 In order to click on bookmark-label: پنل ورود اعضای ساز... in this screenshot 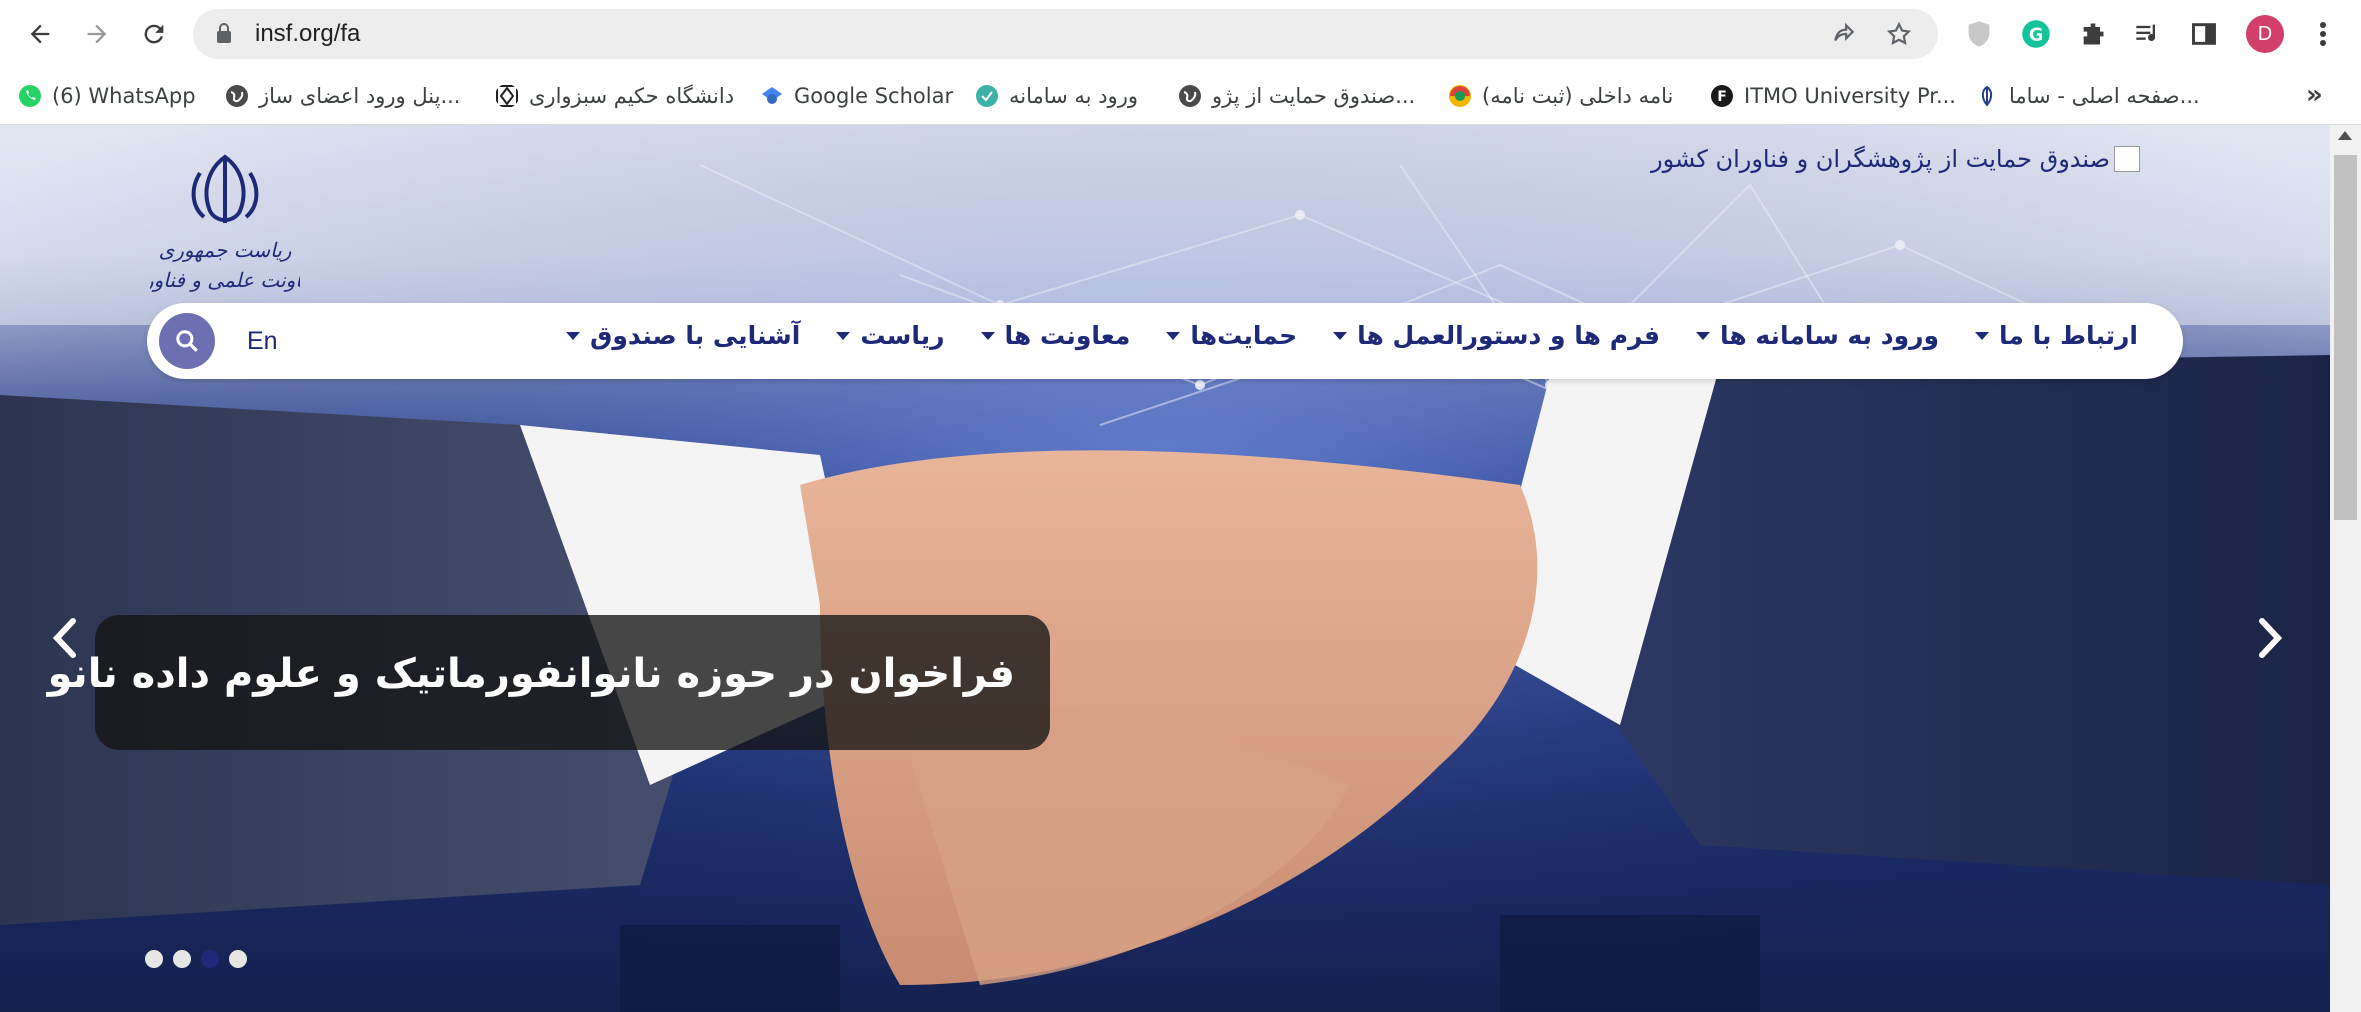, I will do `click(360, 96)`.